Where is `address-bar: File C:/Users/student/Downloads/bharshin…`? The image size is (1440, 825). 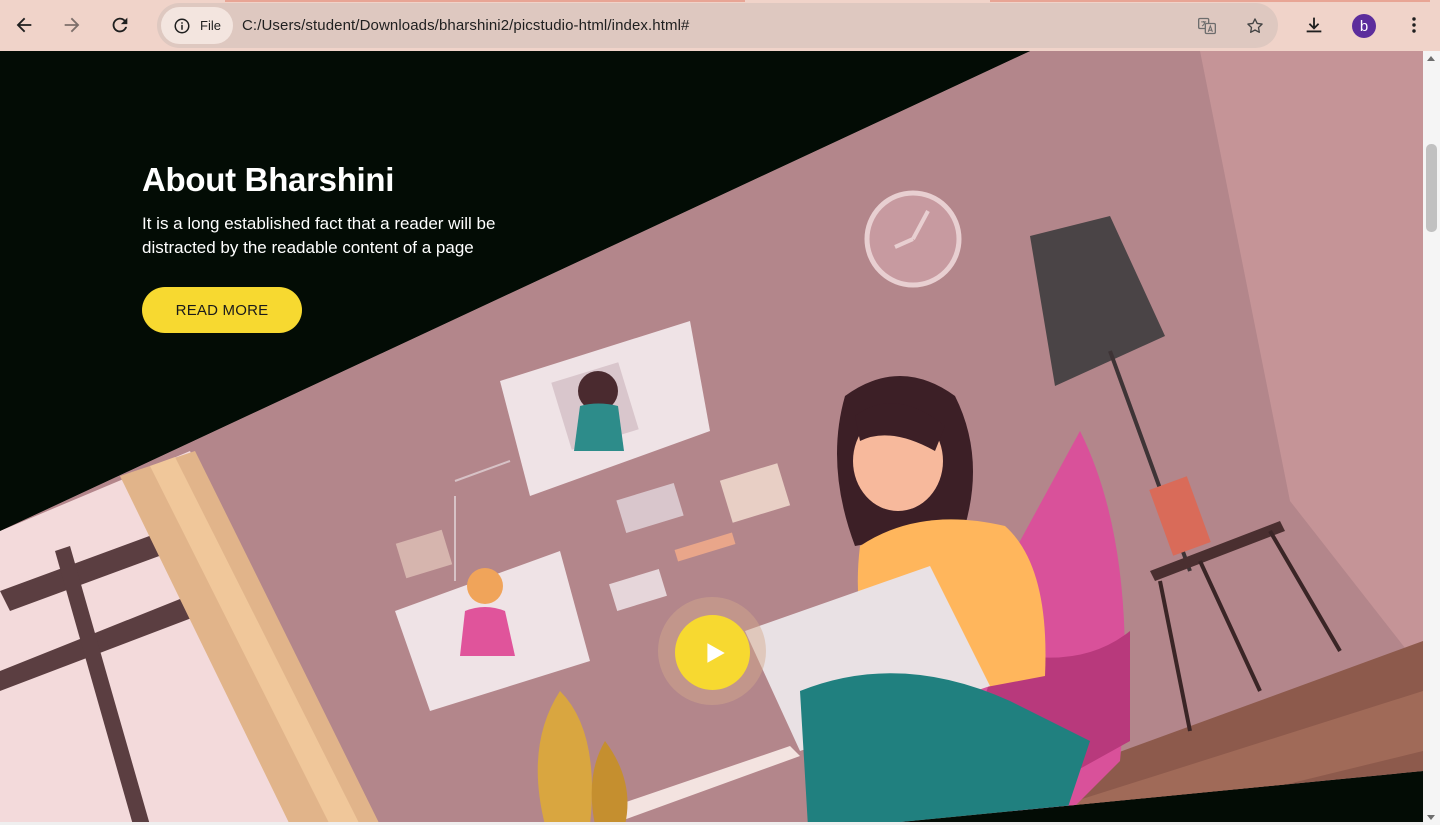
address-bar: File C:/Users/student/Downloads/bharshin… is located at coordinates (717, 25).